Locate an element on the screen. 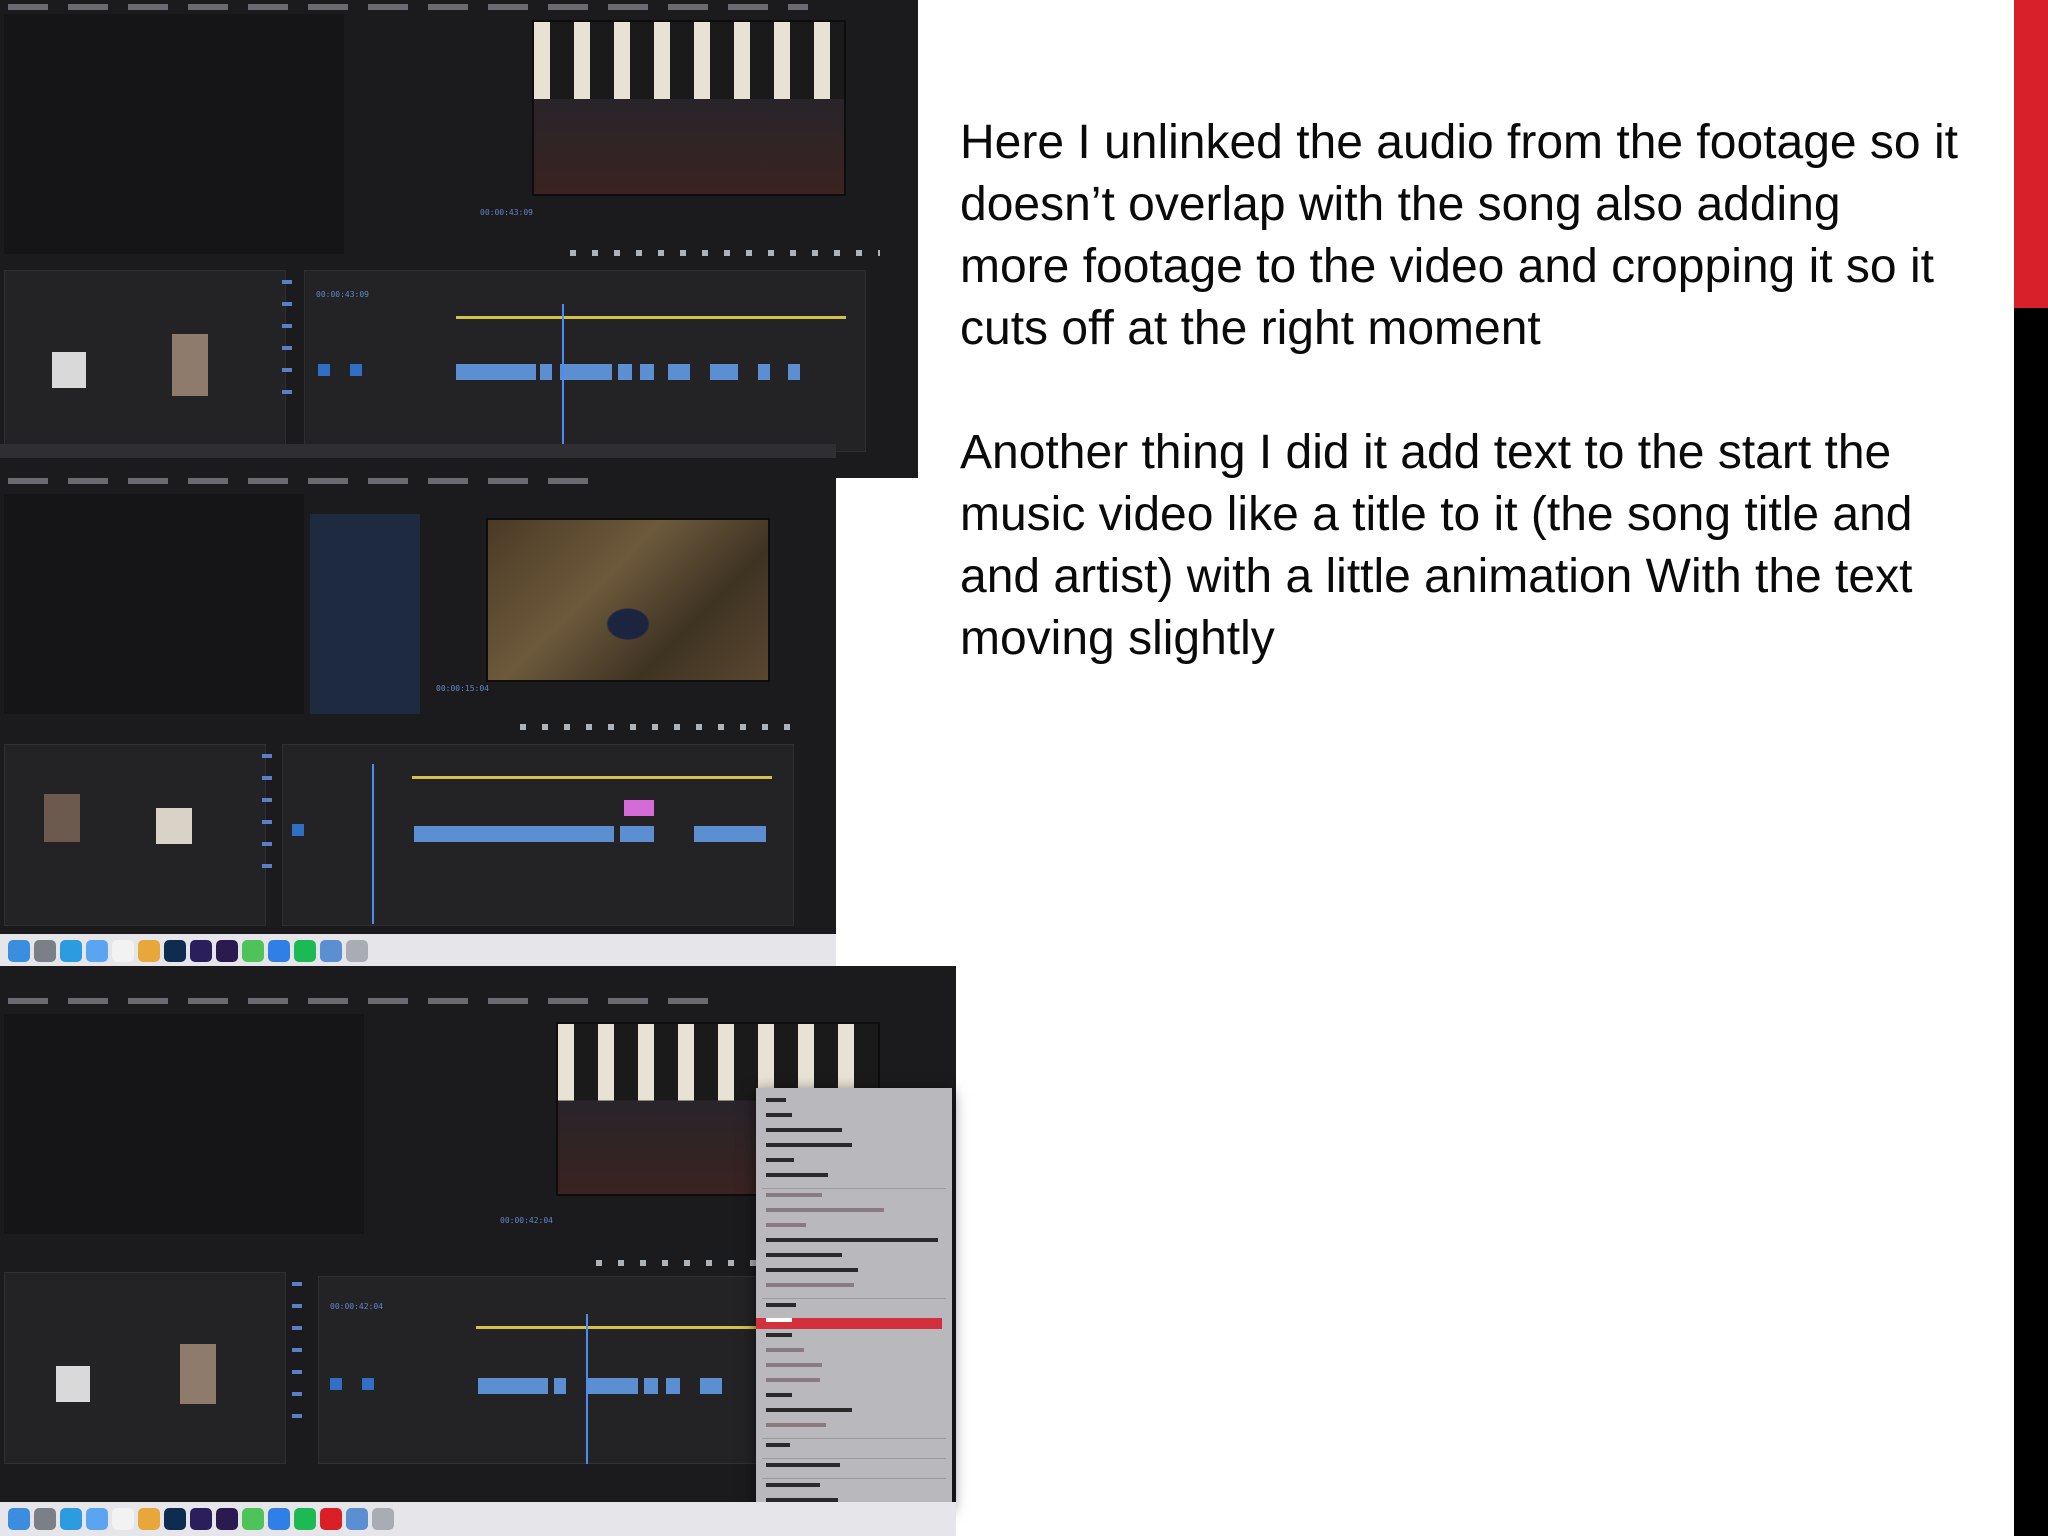  menu-item-selected is located at coordinates (849, 1323).